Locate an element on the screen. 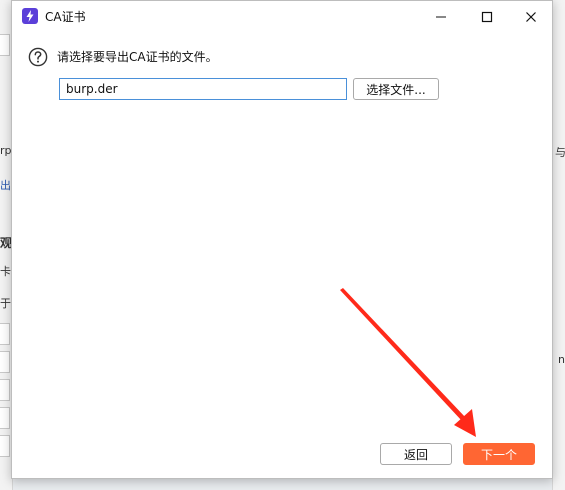 The height and width of the screenshot is (490, 565). maximize-icon is located at coordinates (487, 16).